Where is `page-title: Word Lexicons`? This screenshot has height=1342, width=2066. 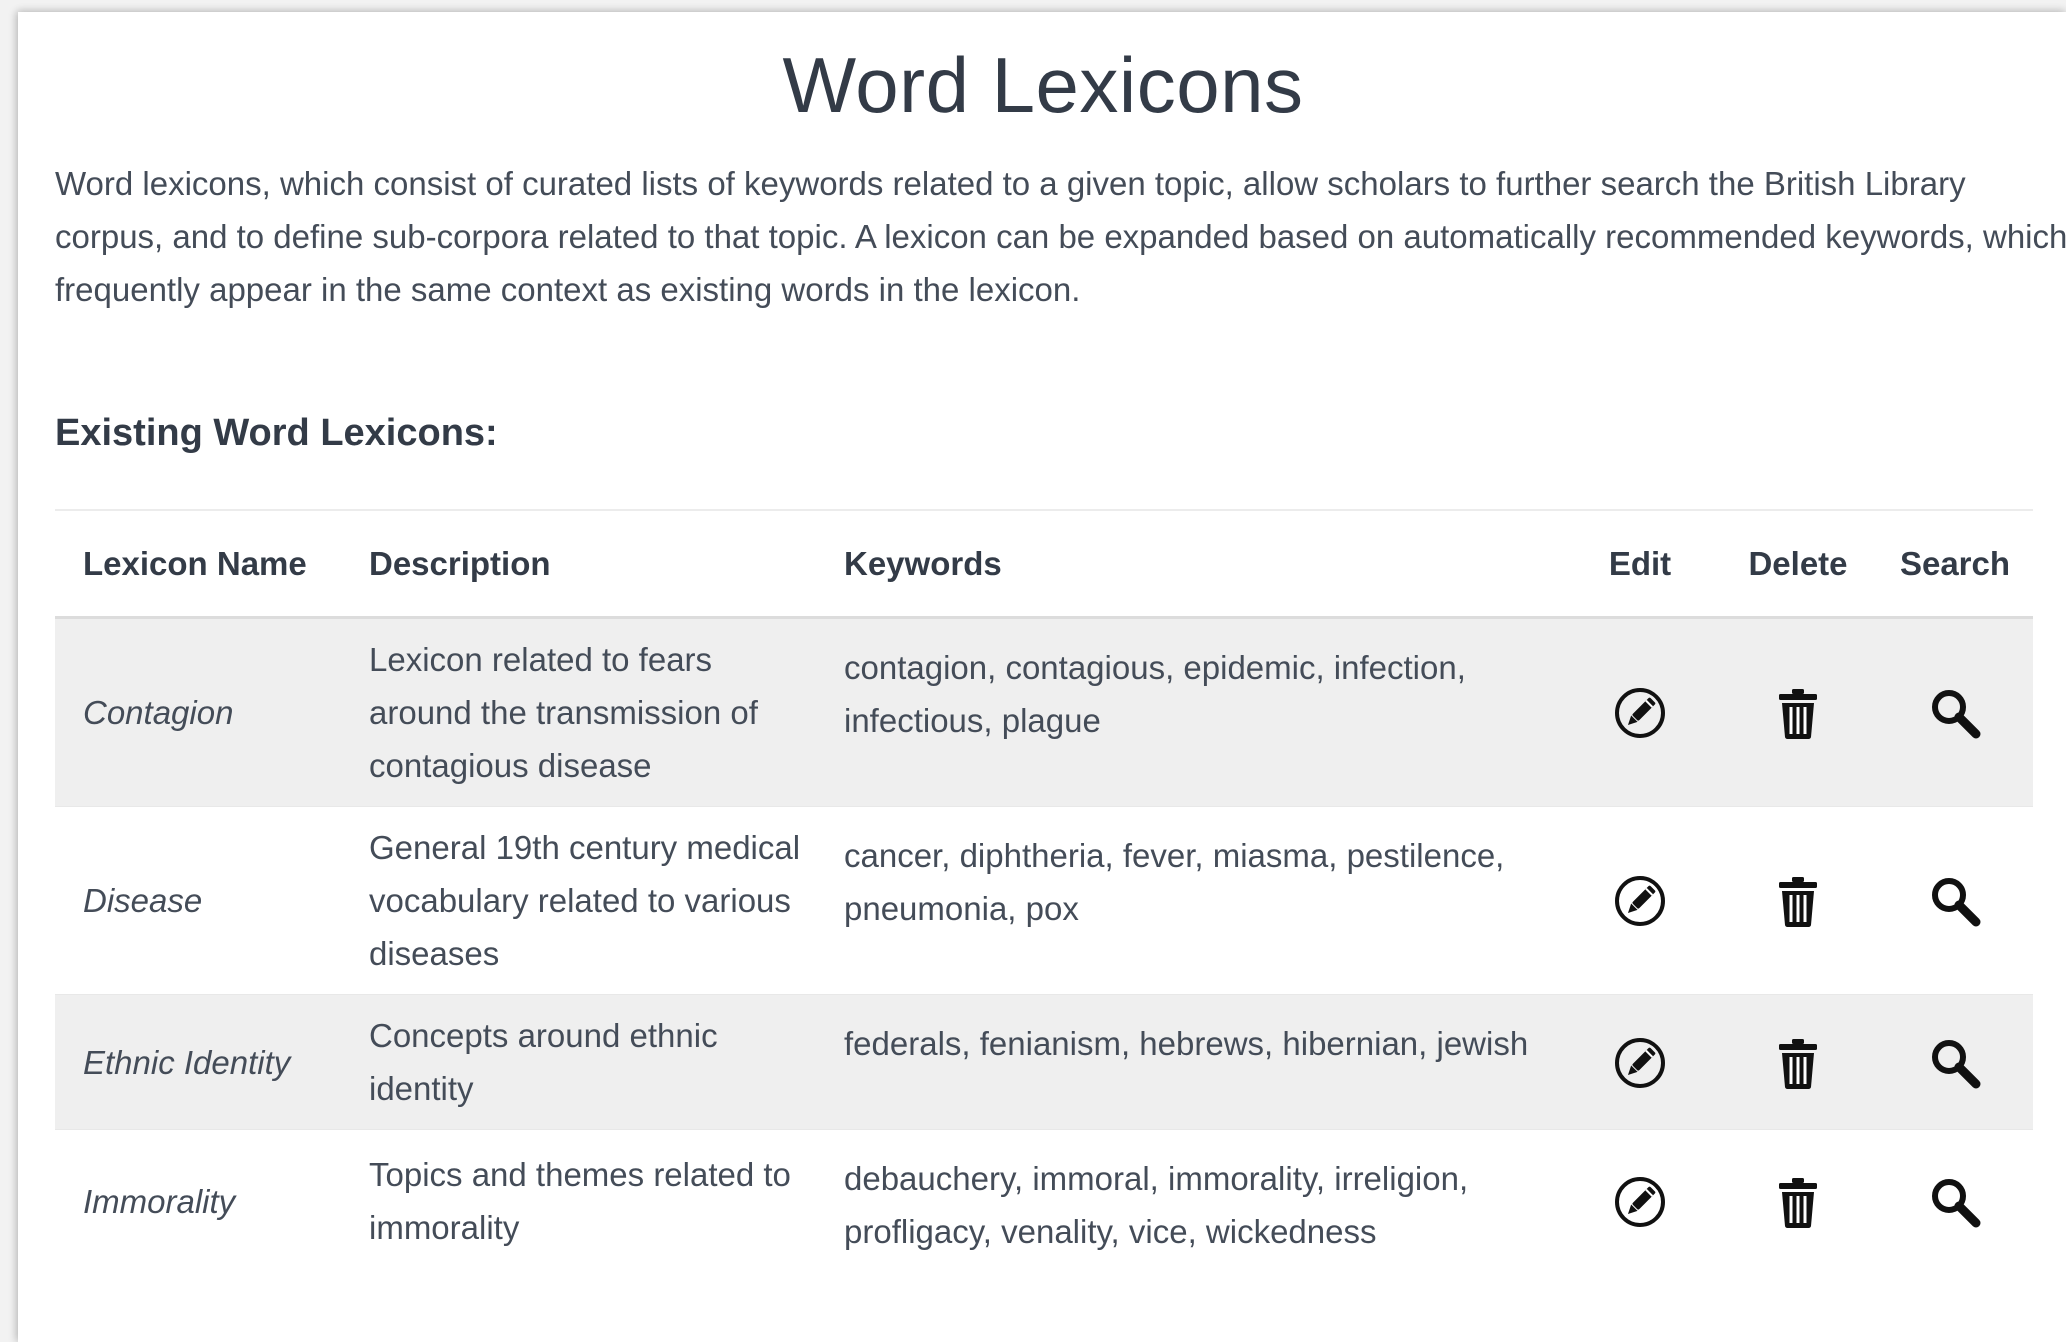 page-title: Word Lexicons is located at coordinates (1043, 85).